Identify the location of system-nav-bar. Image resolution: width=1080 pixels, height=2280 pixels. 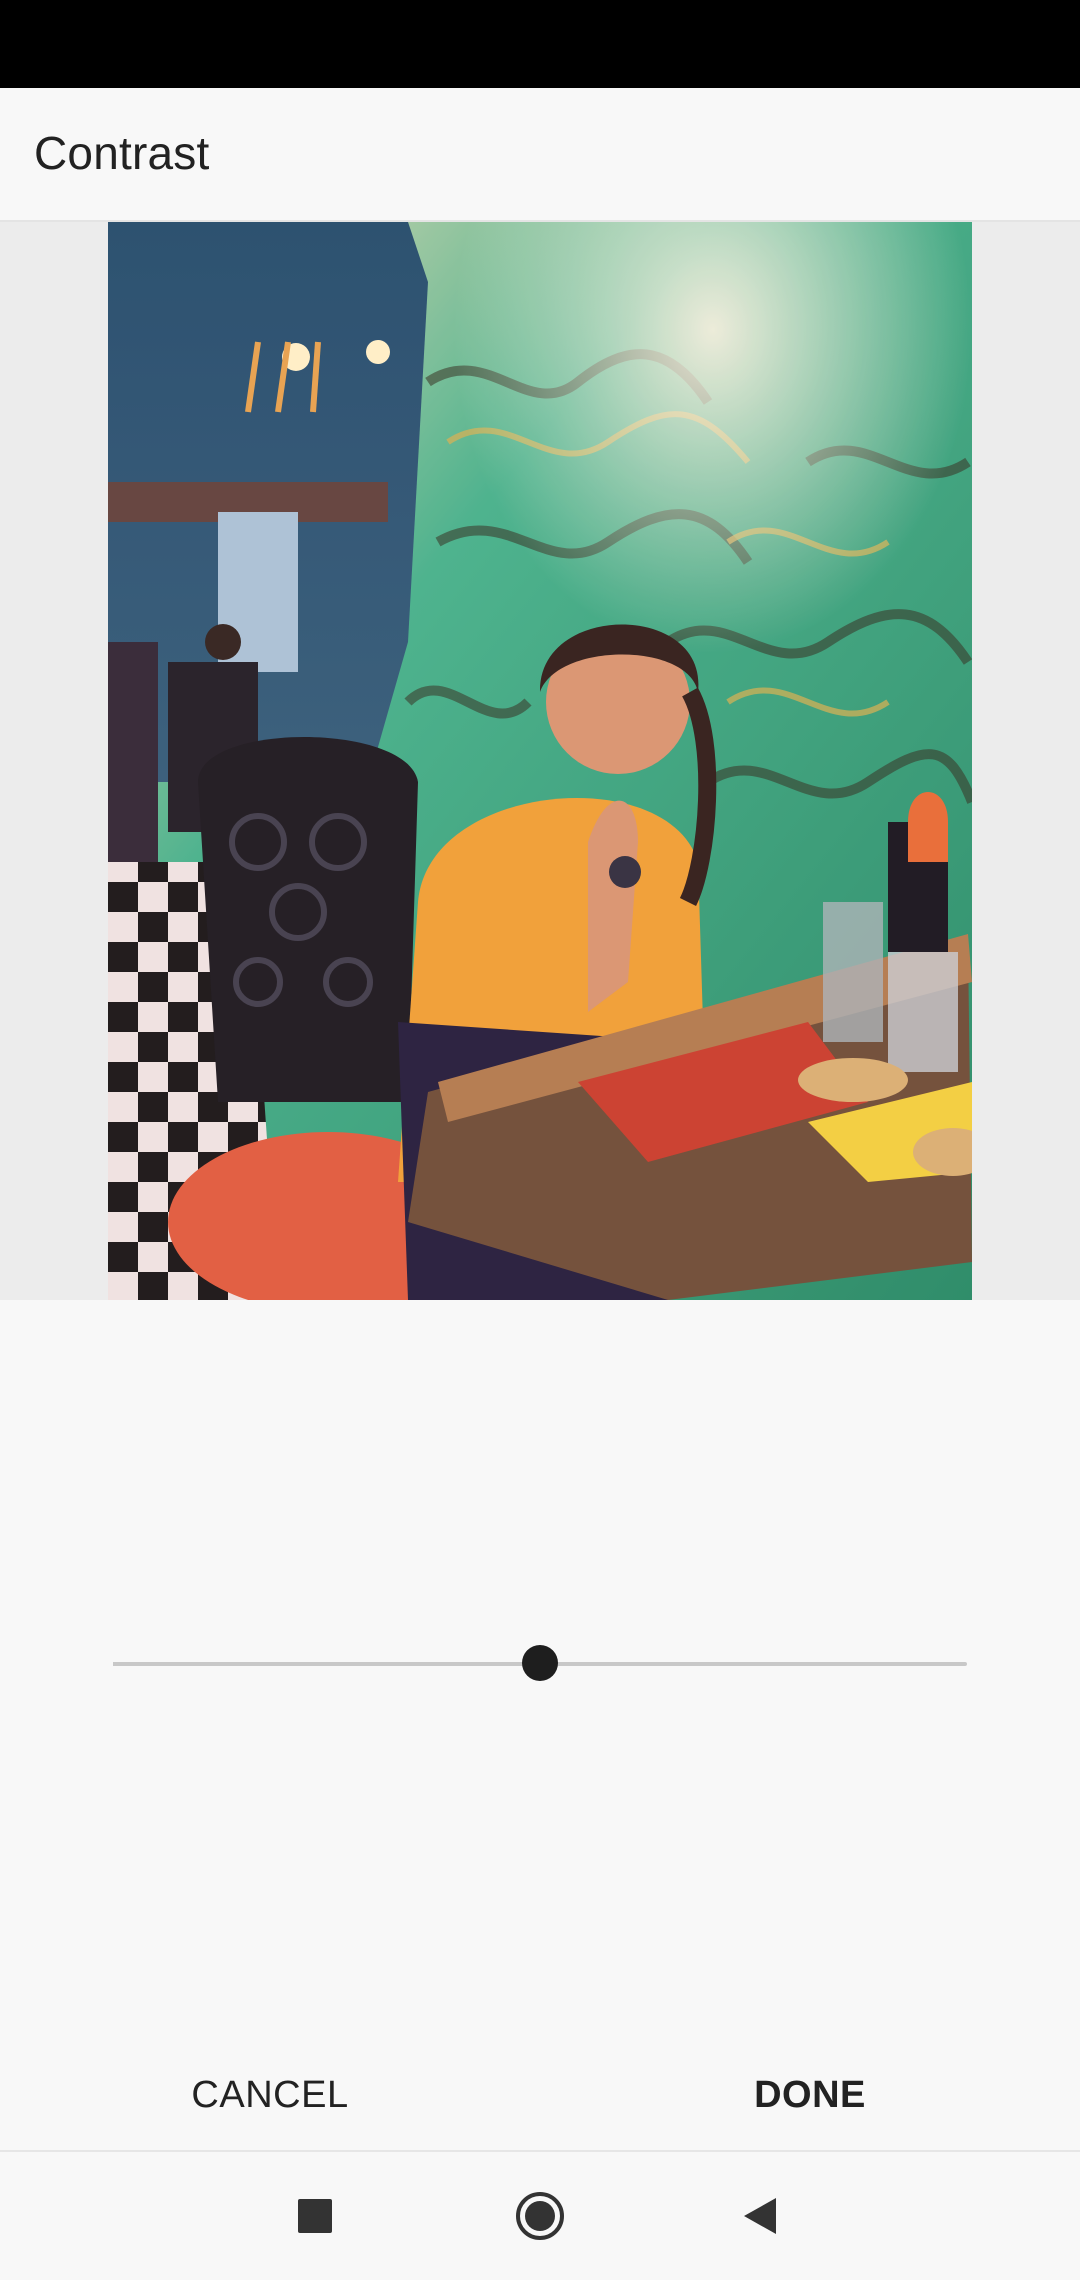
(540, 2215).